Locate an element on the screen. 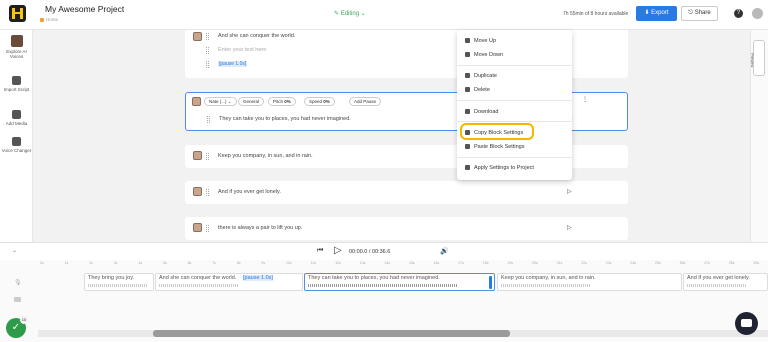 Image resolution: width=768 pixels, height=342 pixels. sidebar-item-voice-changer: Voice Changer is located at coordinates (16, 145).